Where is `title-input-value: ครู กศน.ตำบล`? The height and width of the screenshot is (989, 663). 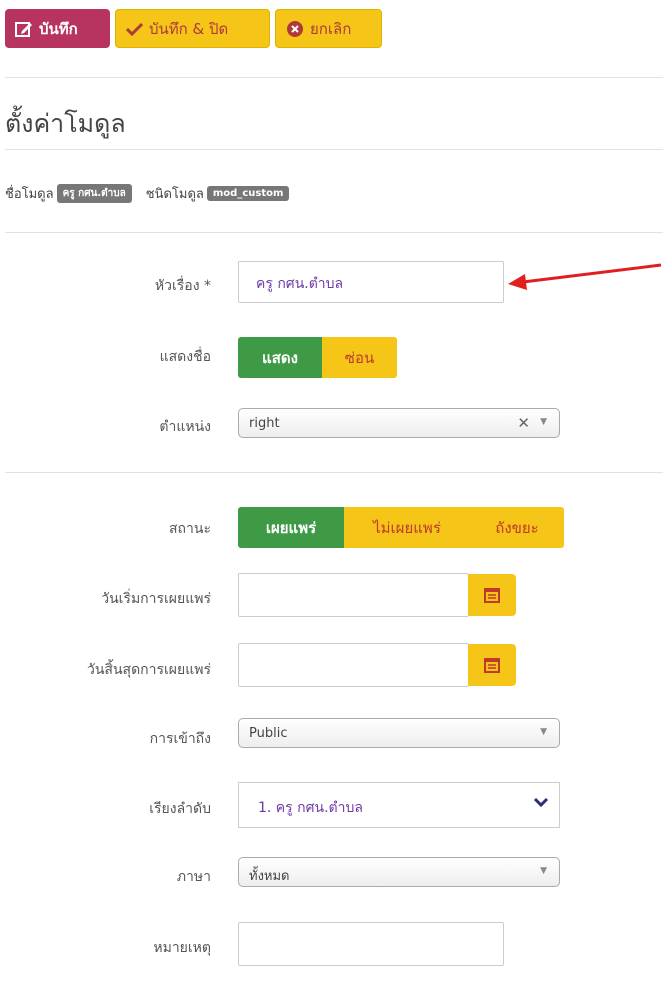
title-input-value: ครู กศน.ตำบล is located at coordinates (300, 284).